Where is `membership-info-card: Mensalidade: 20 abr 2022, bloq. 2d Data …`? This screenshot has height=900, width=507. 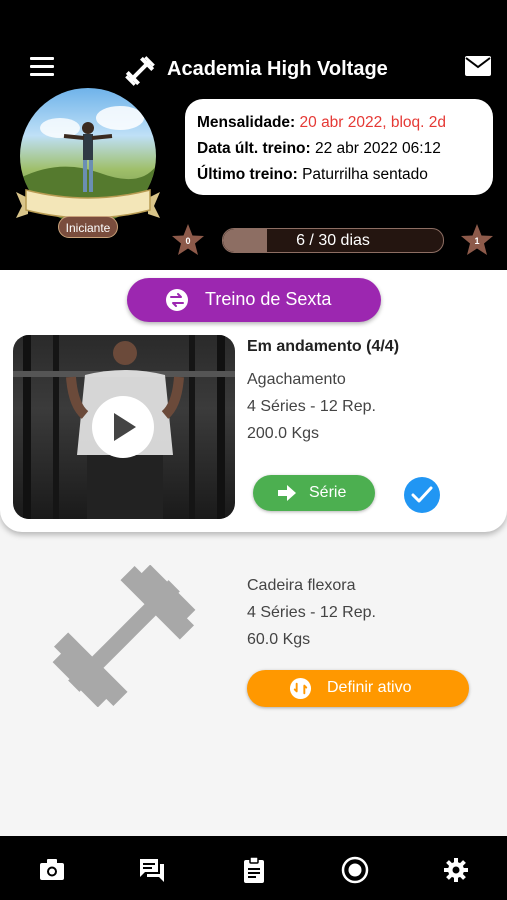
membership-info-card: Mensalidade: 20 abr 2022, bloq. 2d Data … is located at coordinates (339, 147).